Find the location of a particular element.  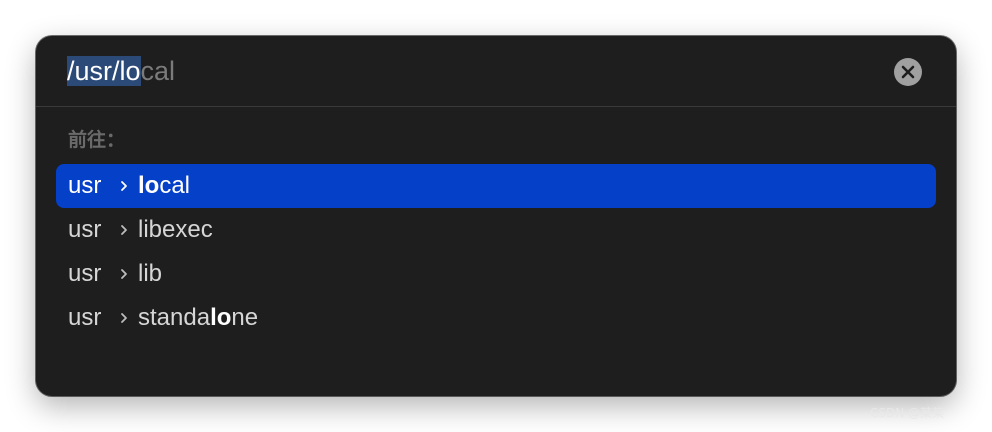

folder-name: local is located at coordinates (164, 185).